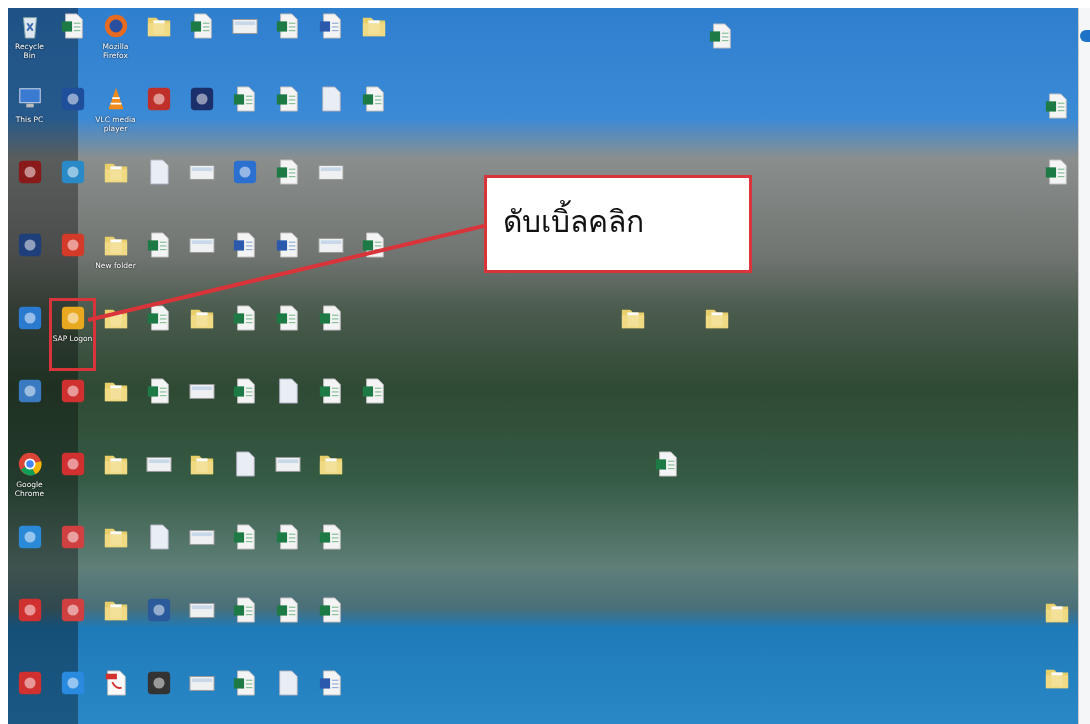  Describe the element at coordinates (29, 464) in the screenshot. I see `browser-icon` at that location.